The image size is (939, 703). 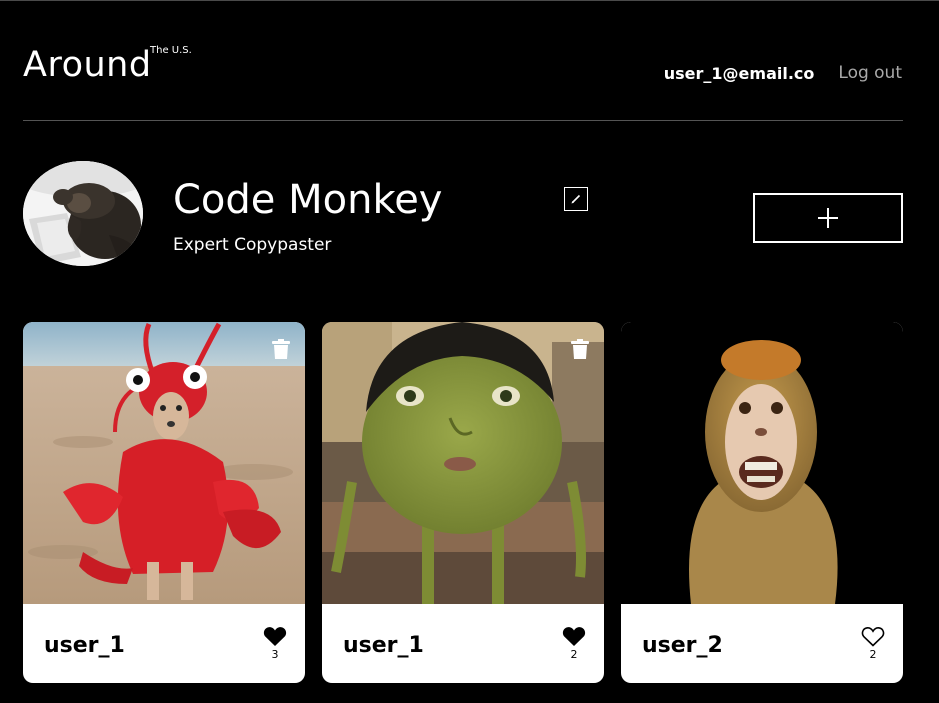 I want to click on header-nav: user_1@email.co Log out, so click(x=783, y=73).